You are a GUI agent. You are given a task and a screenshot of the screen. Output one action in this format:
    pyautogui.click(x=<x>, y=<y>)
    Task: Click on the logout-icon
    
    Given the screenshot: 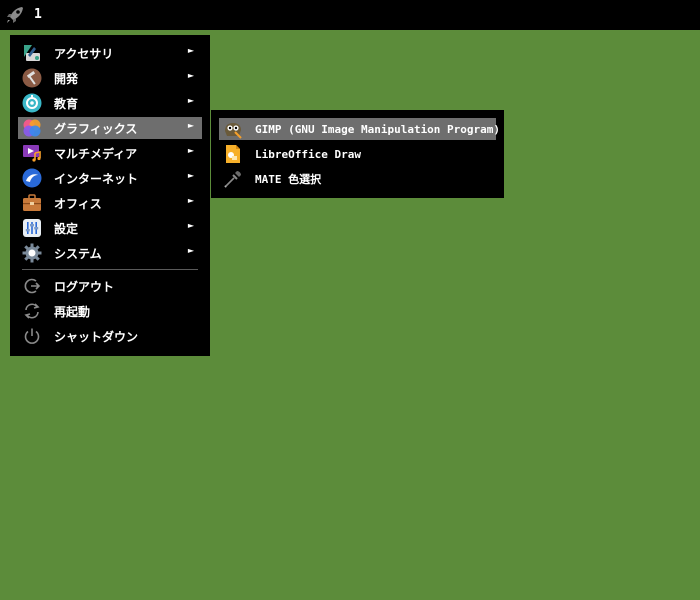 What is the action you would take?
    pyautogui.click(x=32, y=286)
    